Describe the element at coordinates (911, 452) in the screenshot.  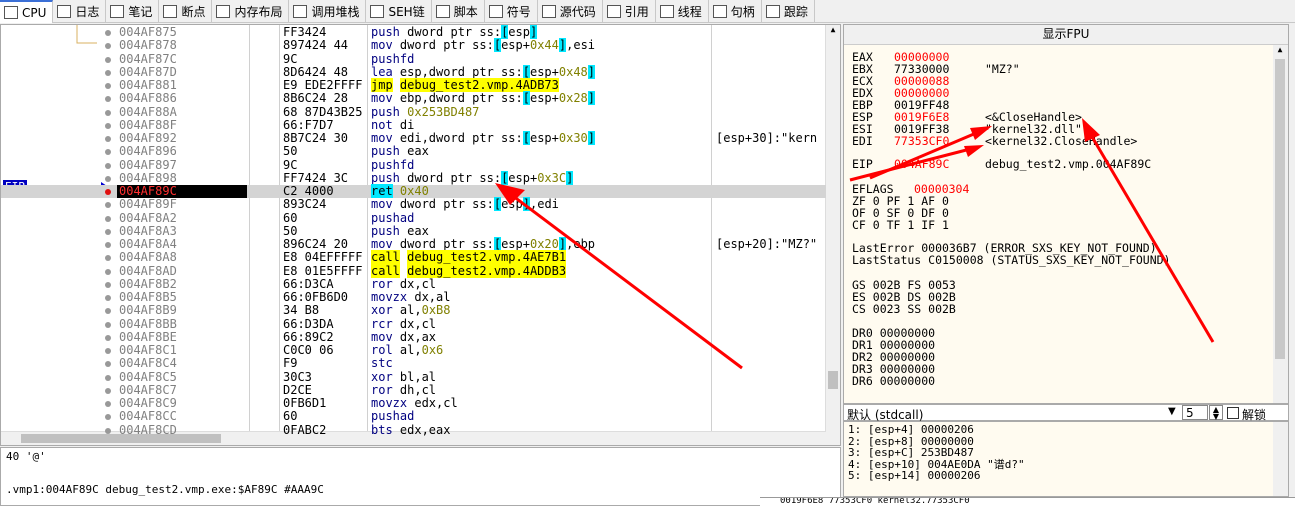
I see `call-argument-row: 3: [esp+C] 253BD487` at that location.